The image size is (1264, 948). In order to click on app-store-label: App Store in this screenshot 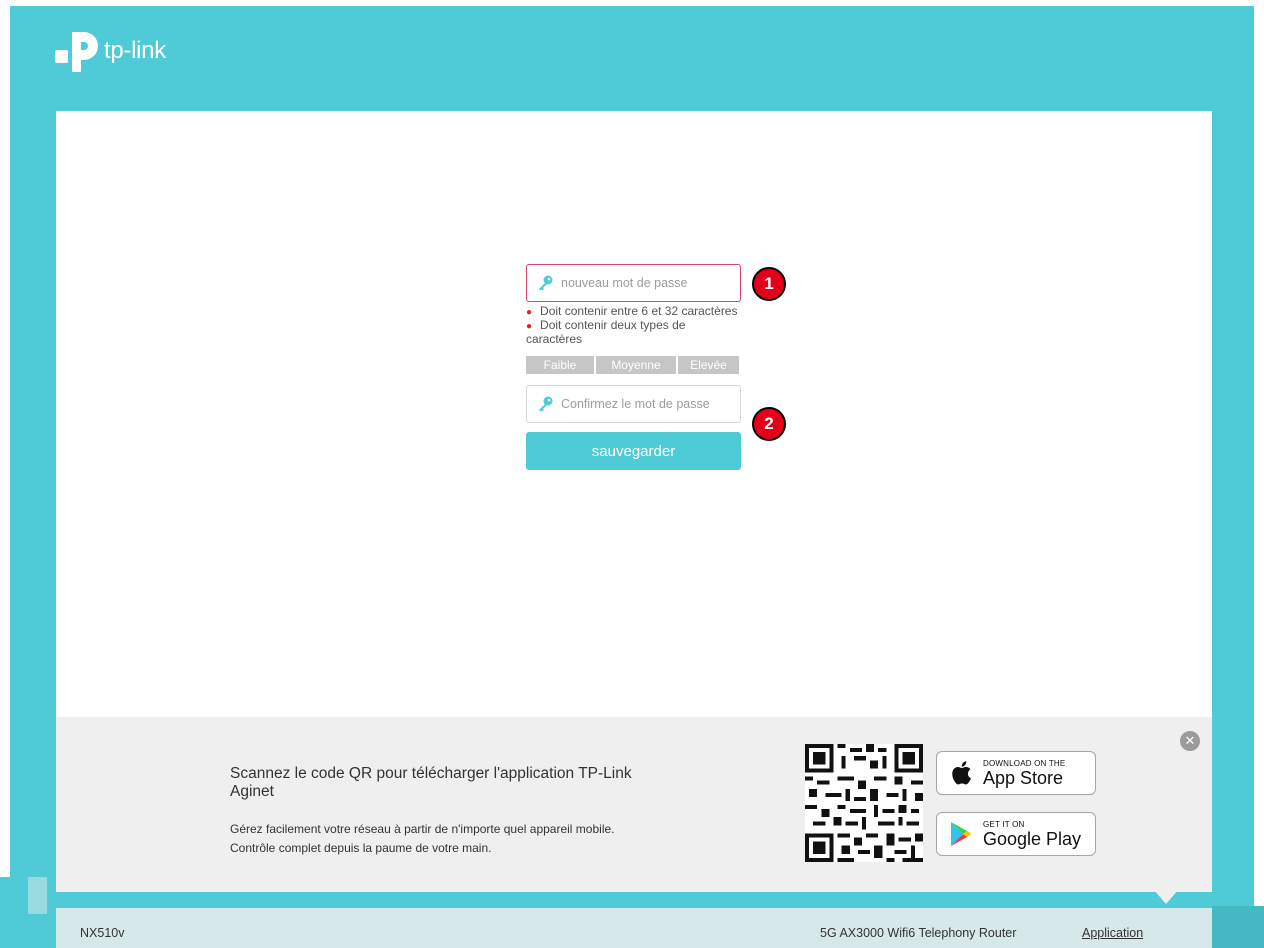, I will do `click(1023, 777)`.